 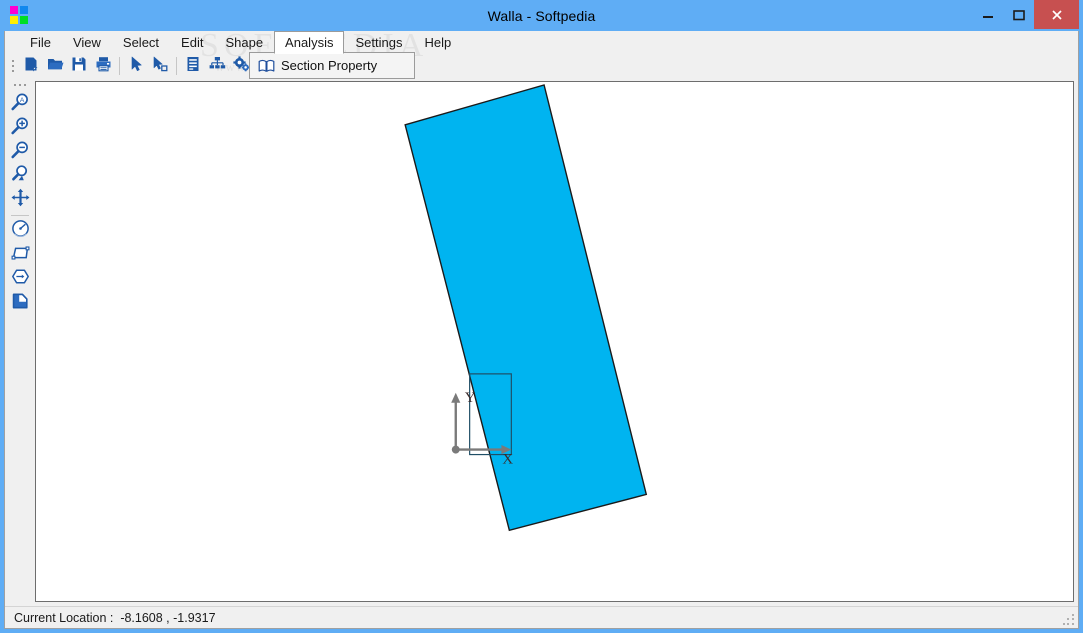 I want to click on magnifier-minus-icon, so click(x=20, y=152).